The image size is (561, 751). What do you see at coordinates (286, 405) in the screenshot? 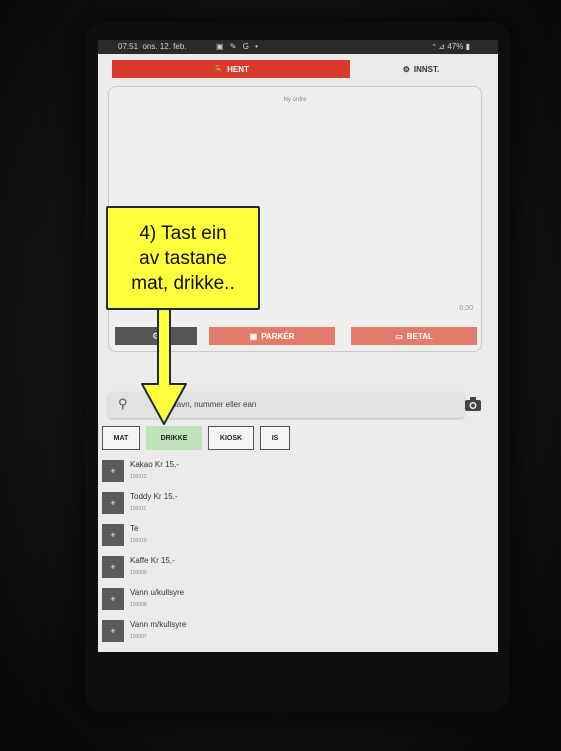
I see `search-input: ⚲ Varenavn, nummer eller ean` at bounding box center [286, 405].